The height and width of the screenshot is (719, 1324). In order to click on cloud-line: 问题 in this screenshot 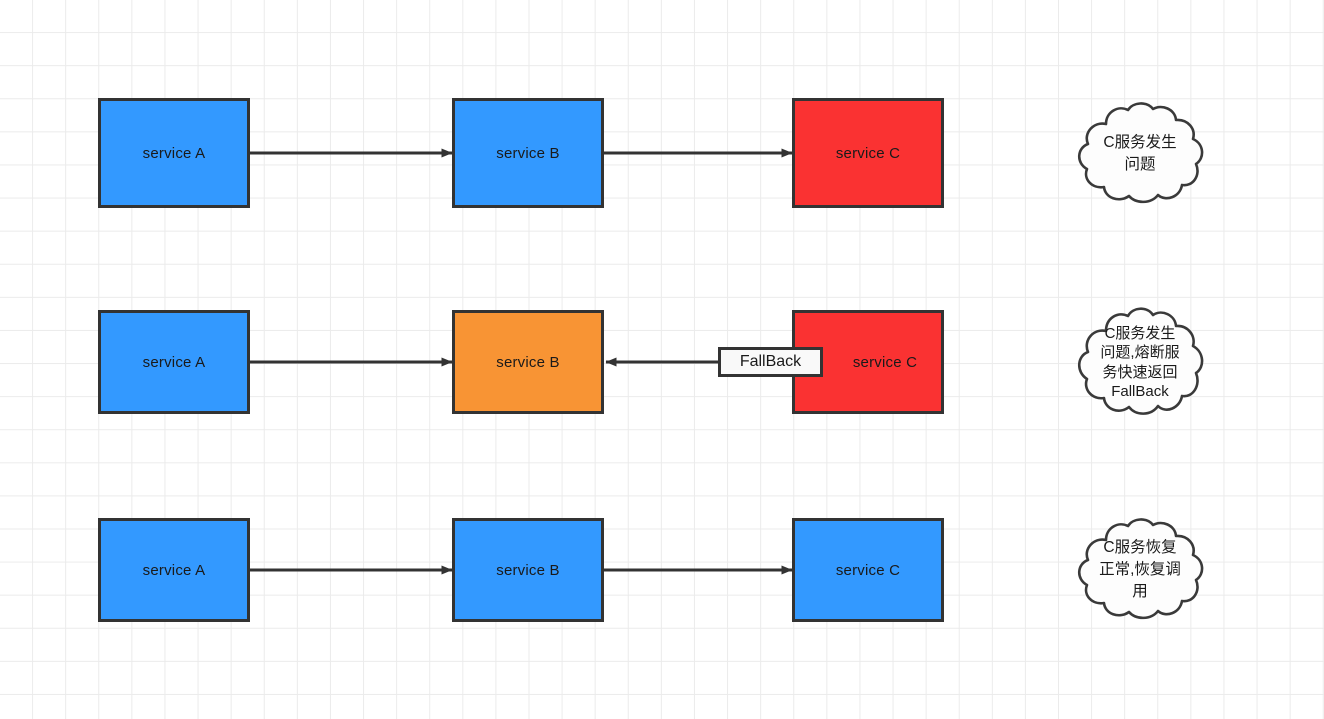, I will do `click(1140, 164)`.